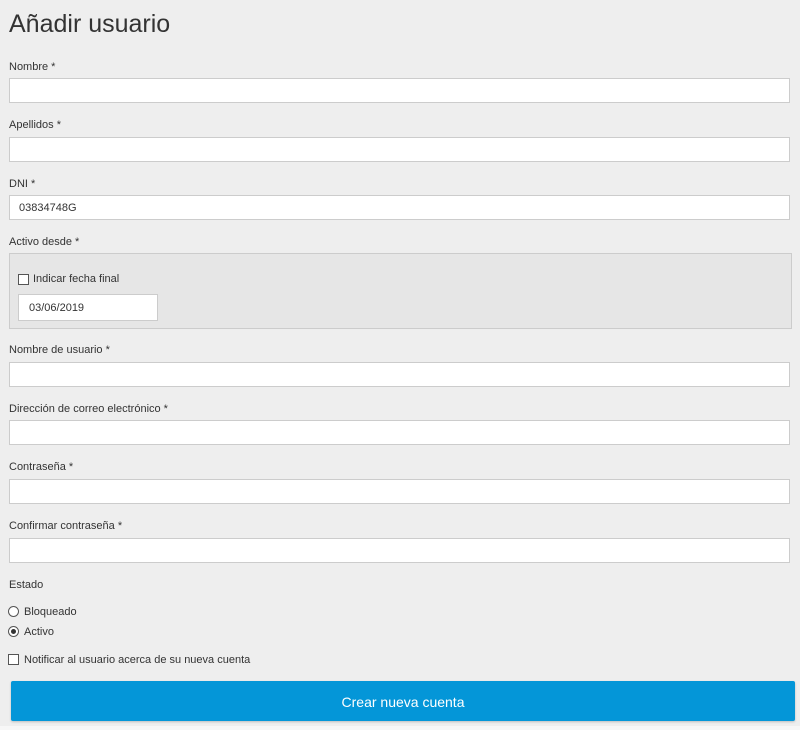 Image resolution: width=800 pixels, height=730 pixels. What do you see at coordinates (44, 242) in the screenshot?
I see `activo-desde-label: Activo desde *` at bounding box center [44, 242].